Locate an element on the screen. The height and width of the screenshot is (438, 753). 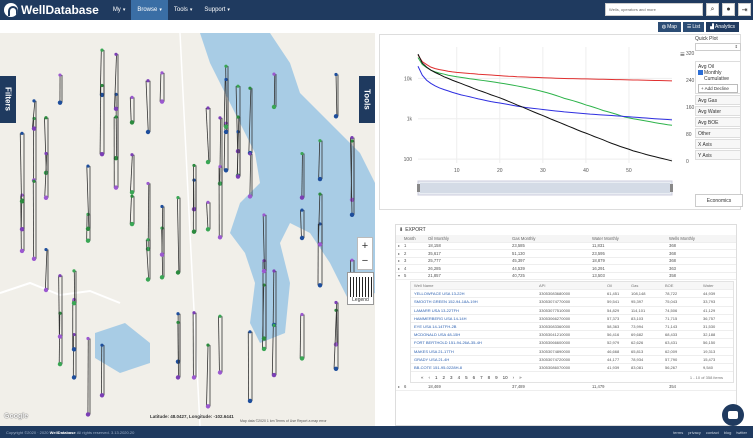
chat-button is located at coordinates (733, 415).